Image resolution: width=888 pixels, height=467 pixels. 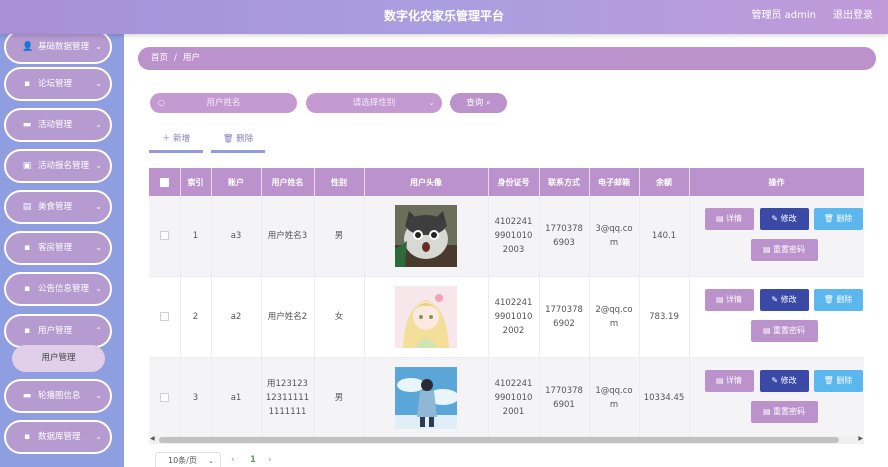 I want to click on gender-select: 请选择性别 ⌄, so click(x=374, y=103).